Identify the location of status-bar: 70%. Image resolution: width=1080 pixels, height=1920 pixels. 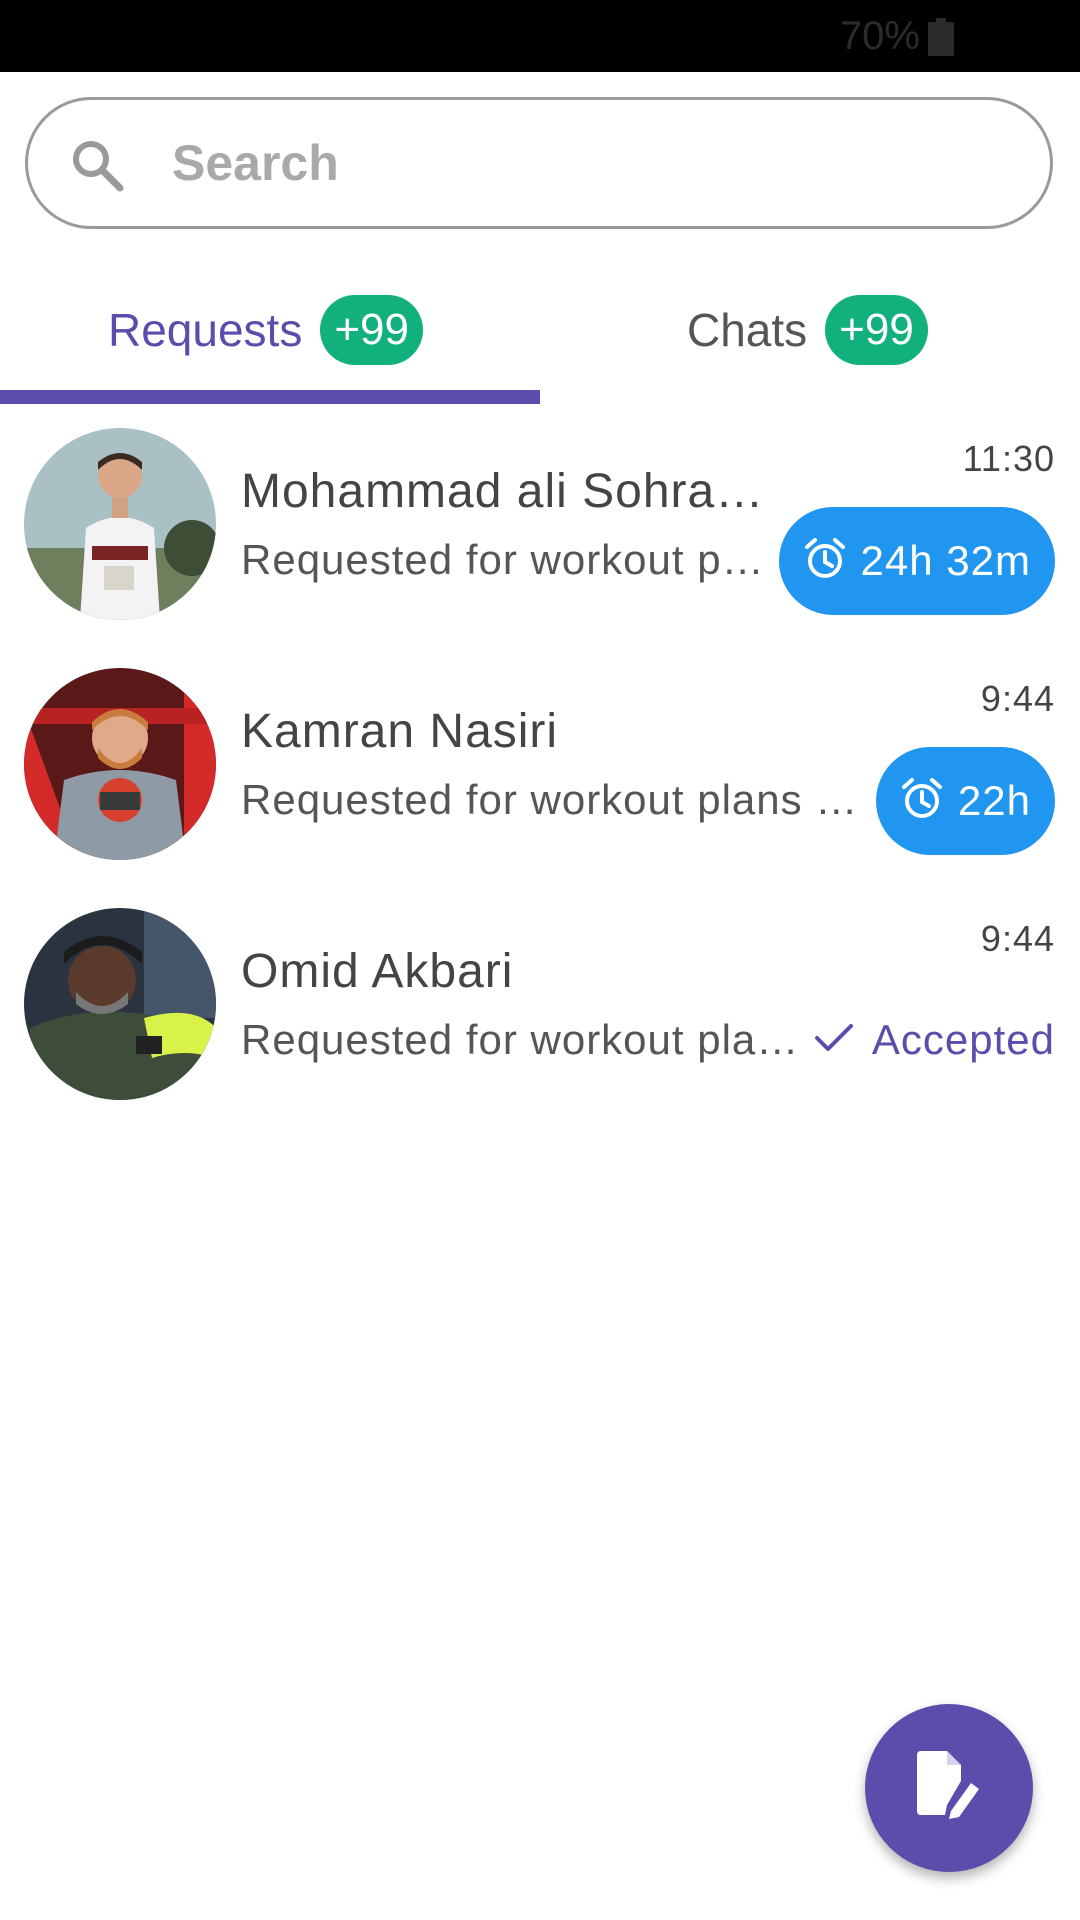
(540, 36).